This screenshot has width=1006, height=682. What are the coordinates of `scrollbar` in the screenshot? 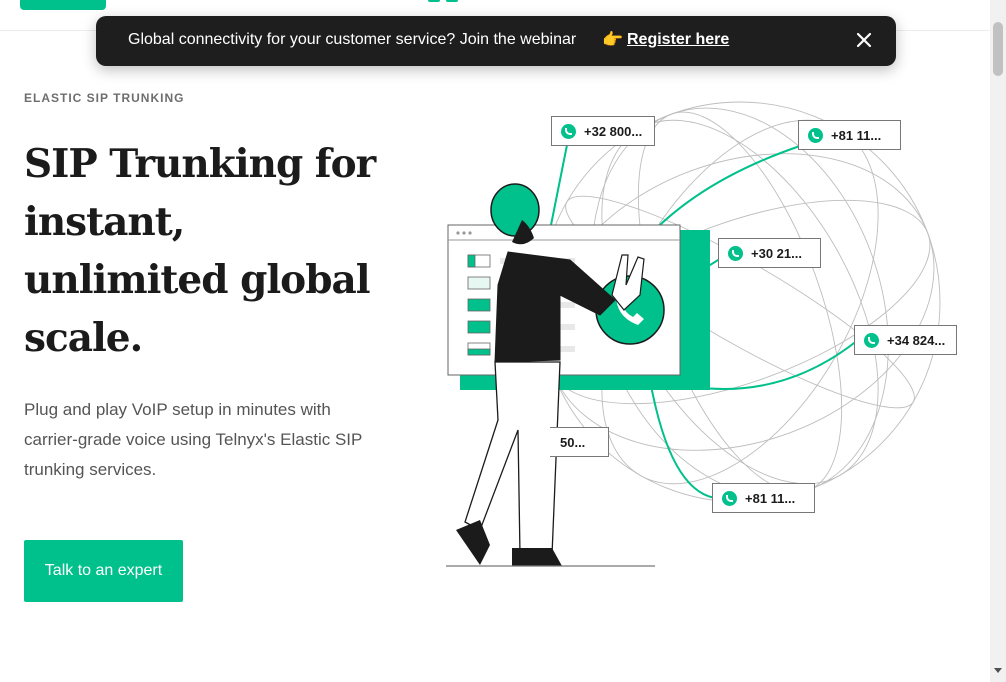 It's located at (998, 341).